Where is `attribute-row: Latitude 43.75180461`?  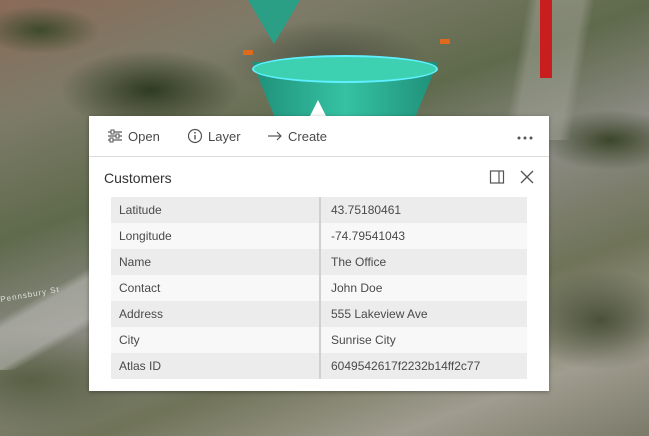
attribute-row: Latitude 43.75180461 is located at coordinates (319, 210).